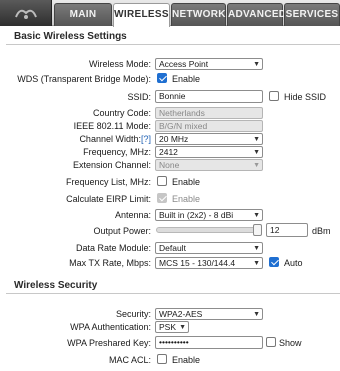 The image size is (340, 371). I want to click on wpa-key-label: WPA Preshared Key:, so click(109, 343).